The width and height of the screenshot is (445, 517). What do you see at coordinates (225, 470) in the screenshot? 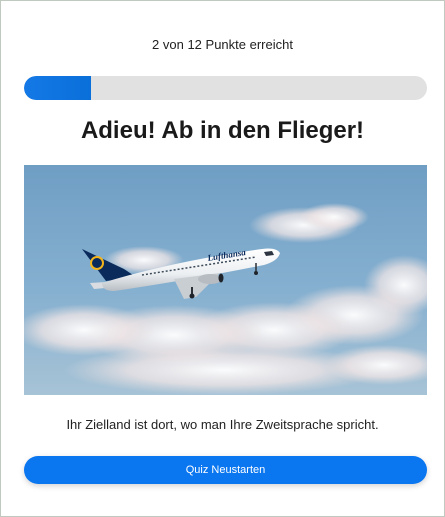
I see `restart-quiz-button: Quiz Neustarten` at bounding box center [225, 470].